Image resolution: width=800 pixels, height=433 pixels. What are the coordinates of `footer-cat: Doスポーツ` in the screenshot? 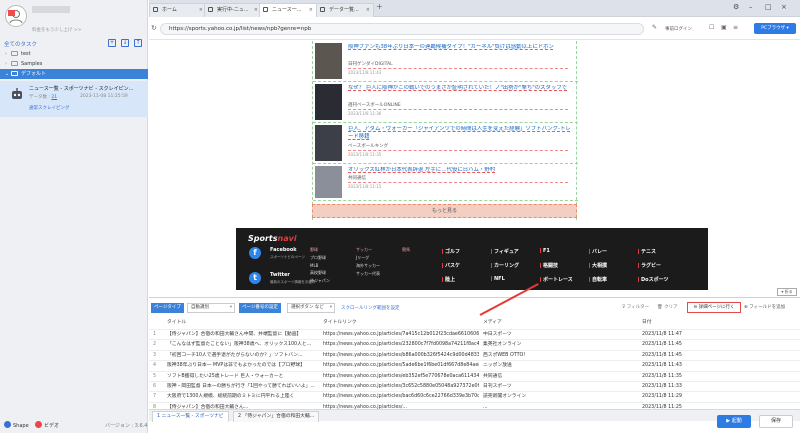 It's located at (653, 279).